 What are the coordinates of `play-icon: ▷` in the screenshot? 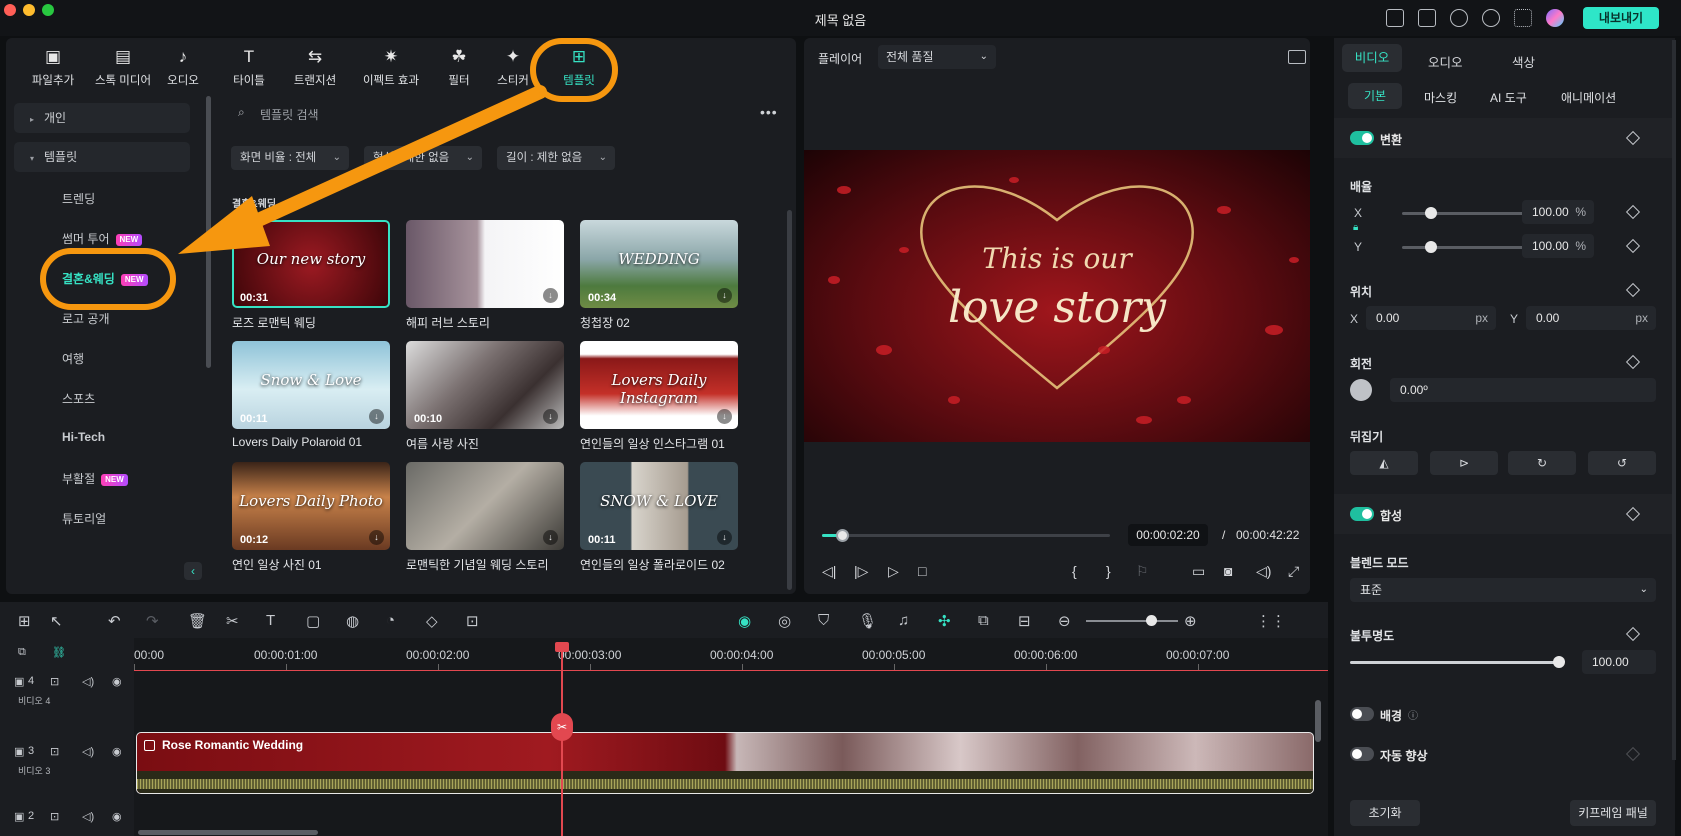 It's located at (893, 571).